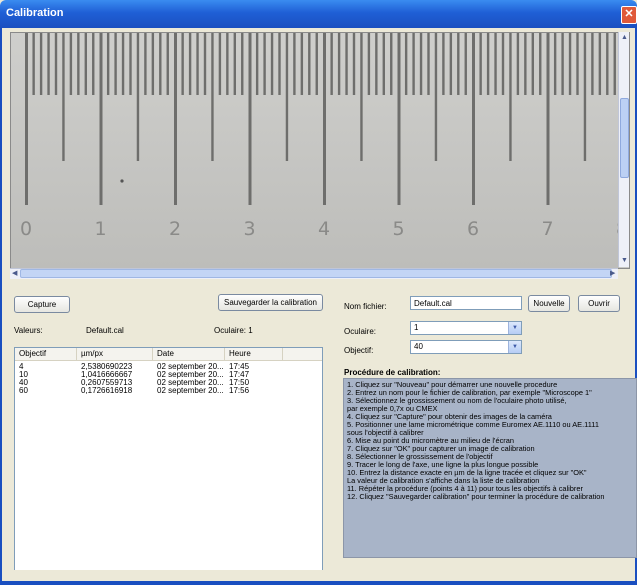 This screenshot has width=637, height=585. Describe the element at coordinates (316, 273) in the screenshot. I see `horizontal-scroll-thumb` at that location.